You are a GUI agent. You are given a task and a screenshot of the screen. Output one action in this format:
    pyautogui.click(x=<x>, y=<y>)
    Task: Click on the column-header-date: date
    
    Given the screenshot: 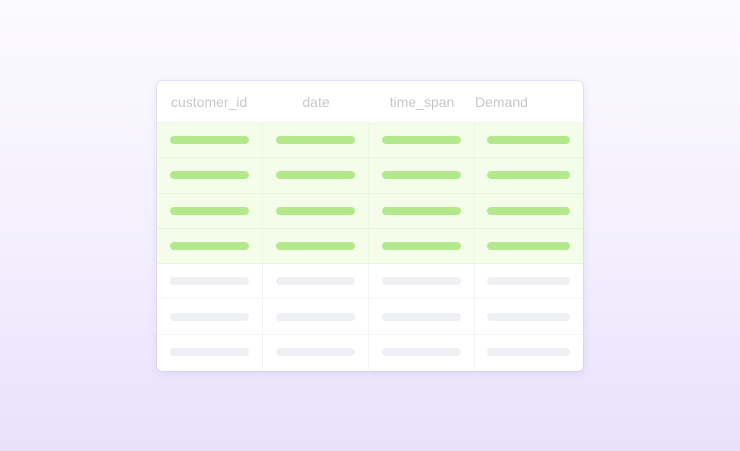 What is the action you would take?
    pyautogui.click(x=316, y=102)
    